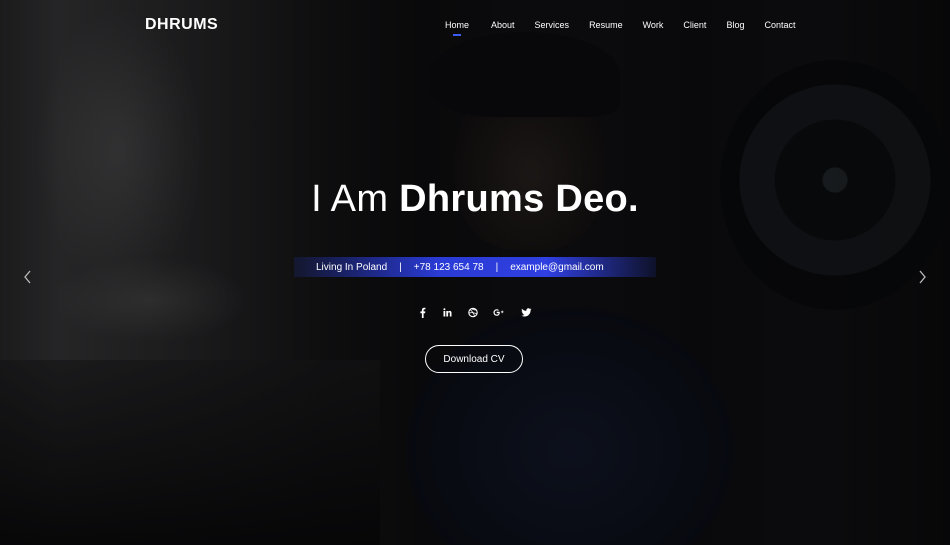  What do you see at coordinates (694, 25) in the screenshot?
I see `nav-client: Client` at bounding box center [694, 25].